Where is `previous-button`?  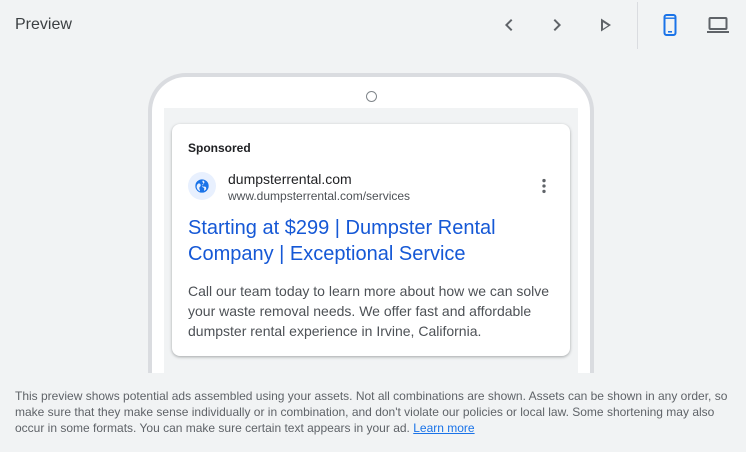
previous-button is located at coordinates (509, 25).